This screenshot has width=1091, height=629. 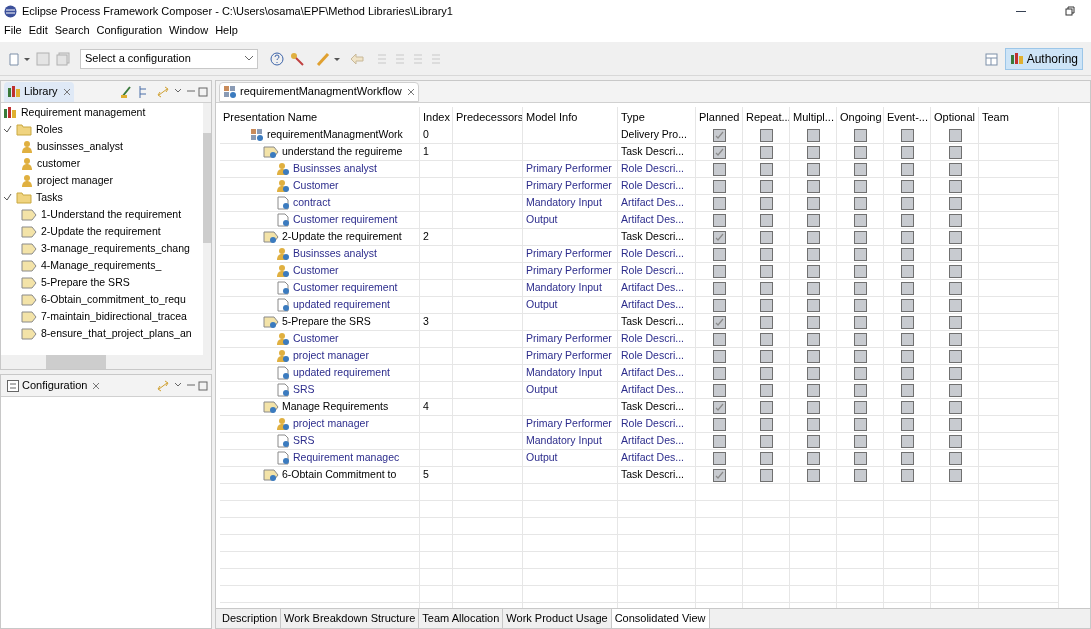 I want to click on menu-item: Help, so click(x=226, y=30).